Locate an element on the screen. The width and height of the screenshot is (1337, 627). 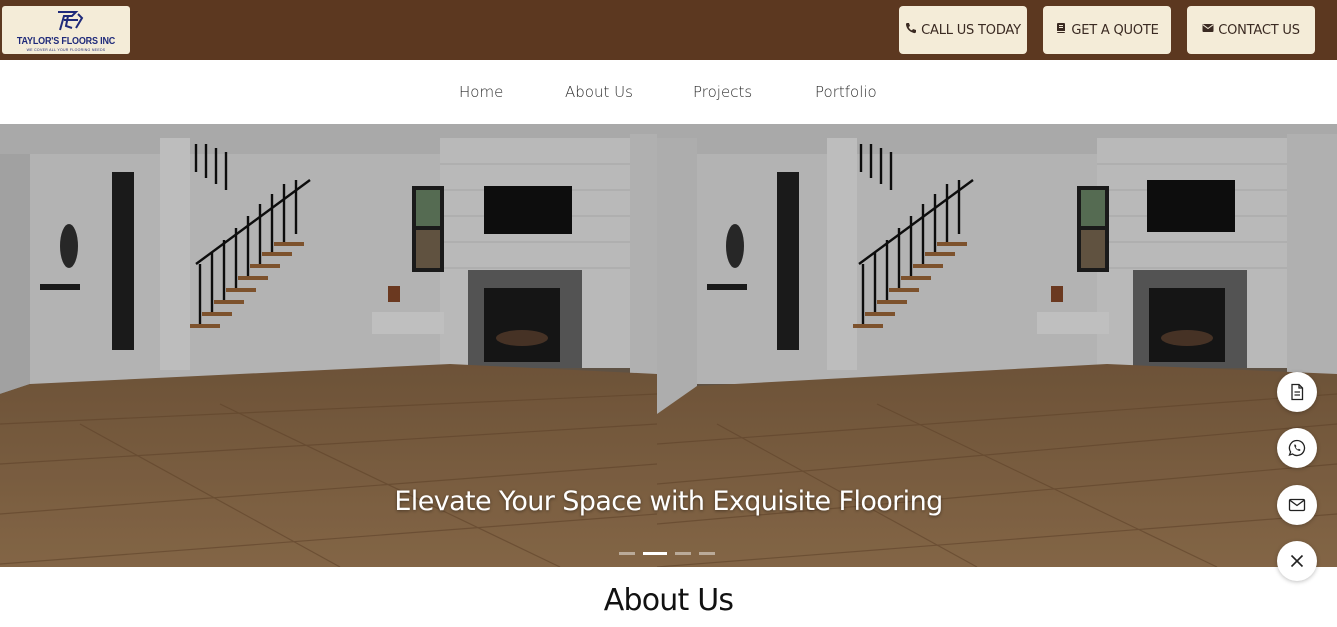
call-us-button: CALL US TODAY is located at coordinates (963, 30).